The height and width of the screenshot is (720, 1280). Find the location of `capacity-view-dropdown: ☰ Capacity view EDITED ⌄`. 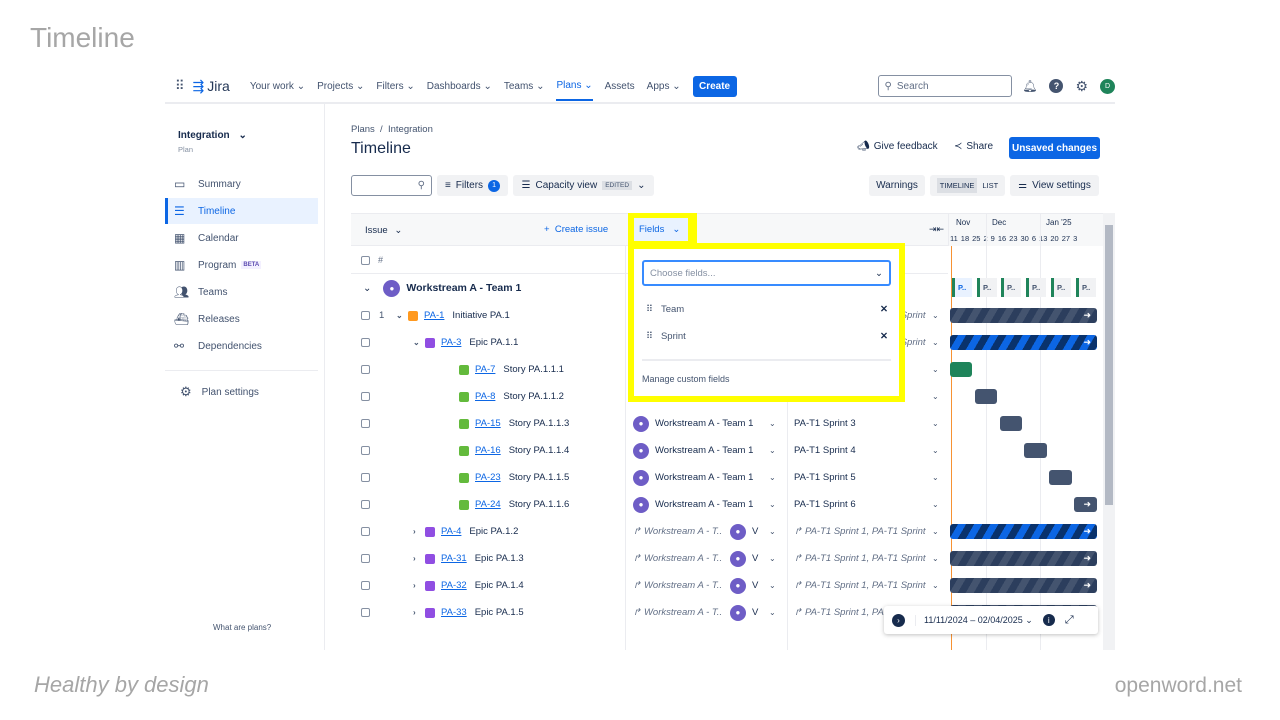

capacity-view-dropdown: ☰ Capacity view EDITED ⌄ is located at coordinates (583, 185).